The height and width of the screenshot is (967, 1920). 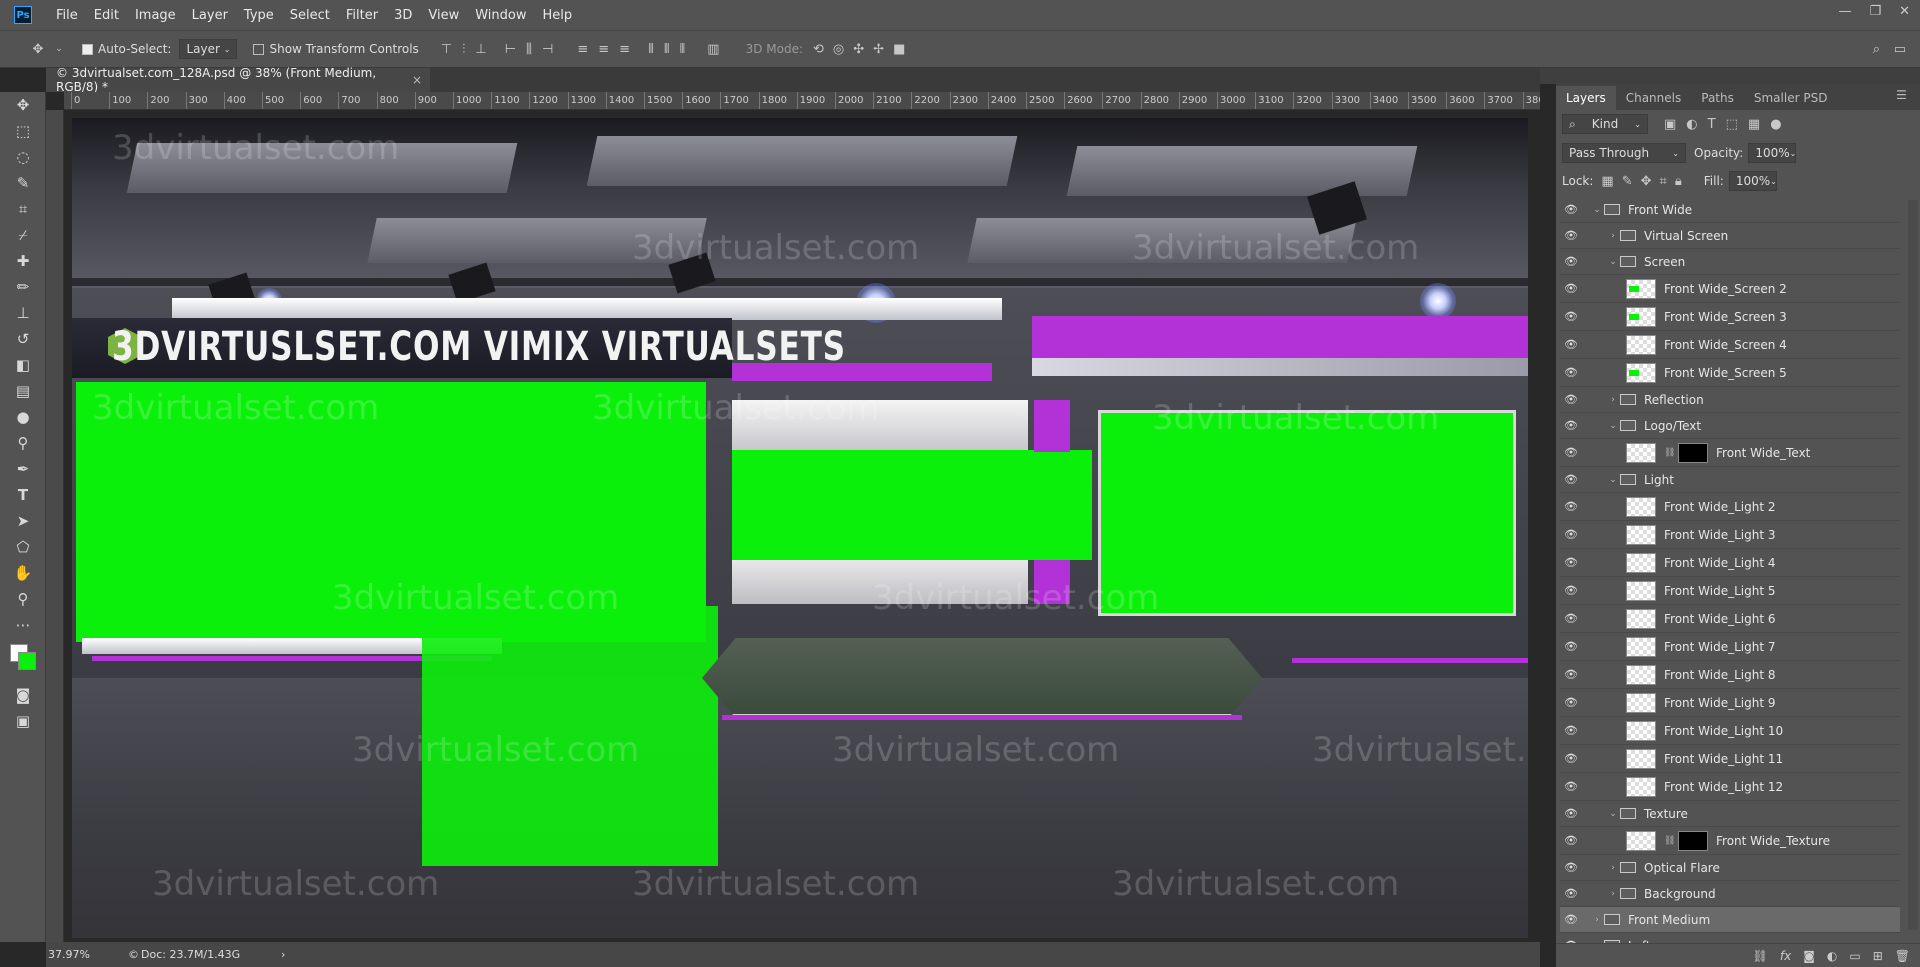 What do you see at coordinates (1775, 124) in the screenshot?
I see `filter-toggle-icon: ●` at bounding box center [1775, 124].